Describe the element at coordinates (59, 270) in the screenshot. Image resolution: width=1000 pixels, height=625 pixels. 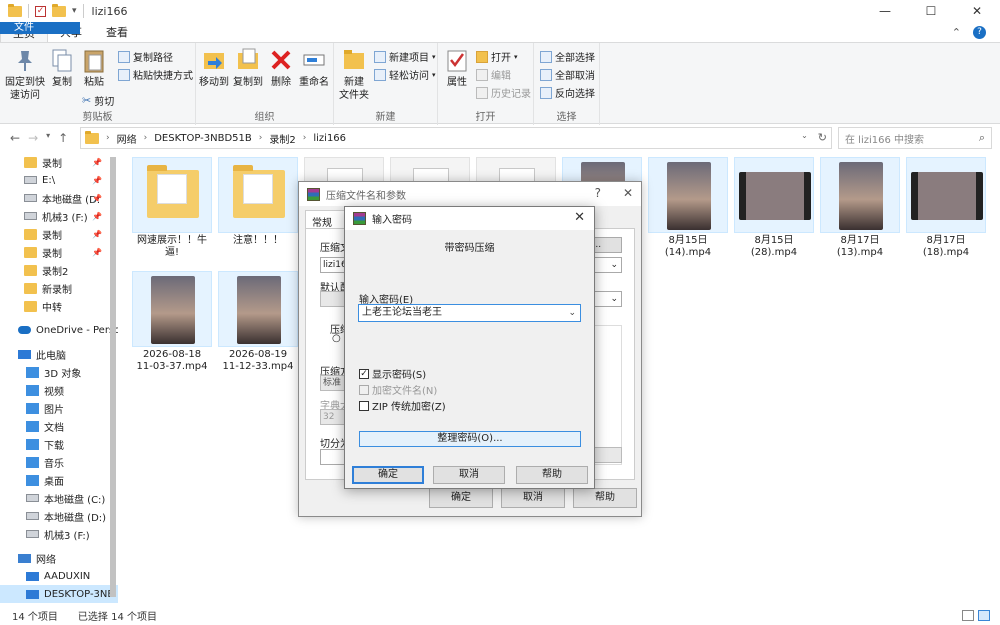
I see `sidebar-item: 录制2` at that location.